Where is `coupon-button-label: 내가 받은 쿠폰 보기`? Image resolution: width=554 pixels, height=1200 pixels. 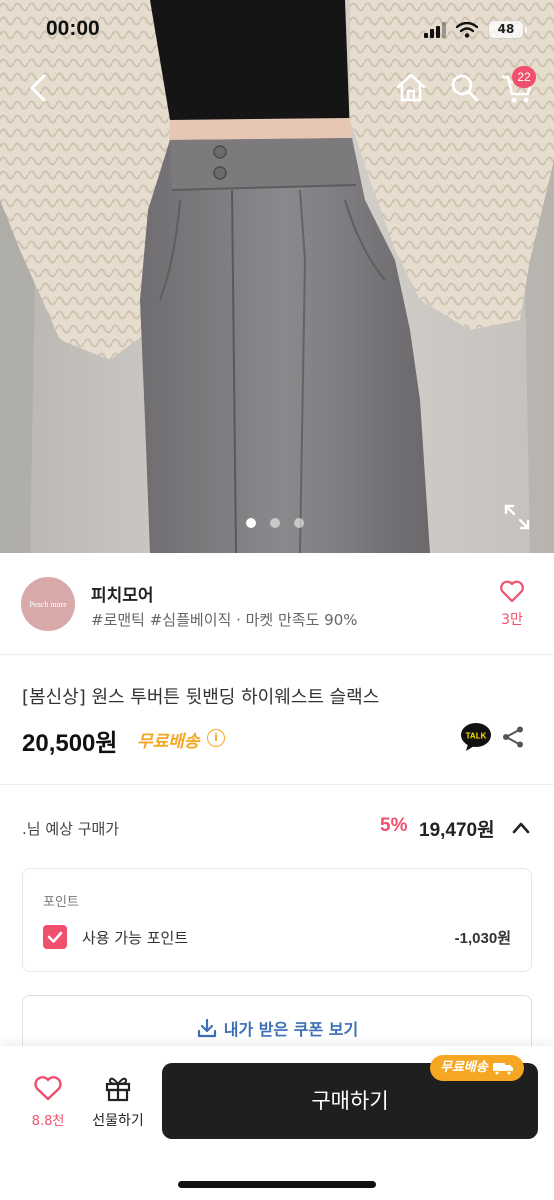
coupon-button-label: 내가 받은 쿠폰 보기 is located at coordinates (291, 1029).